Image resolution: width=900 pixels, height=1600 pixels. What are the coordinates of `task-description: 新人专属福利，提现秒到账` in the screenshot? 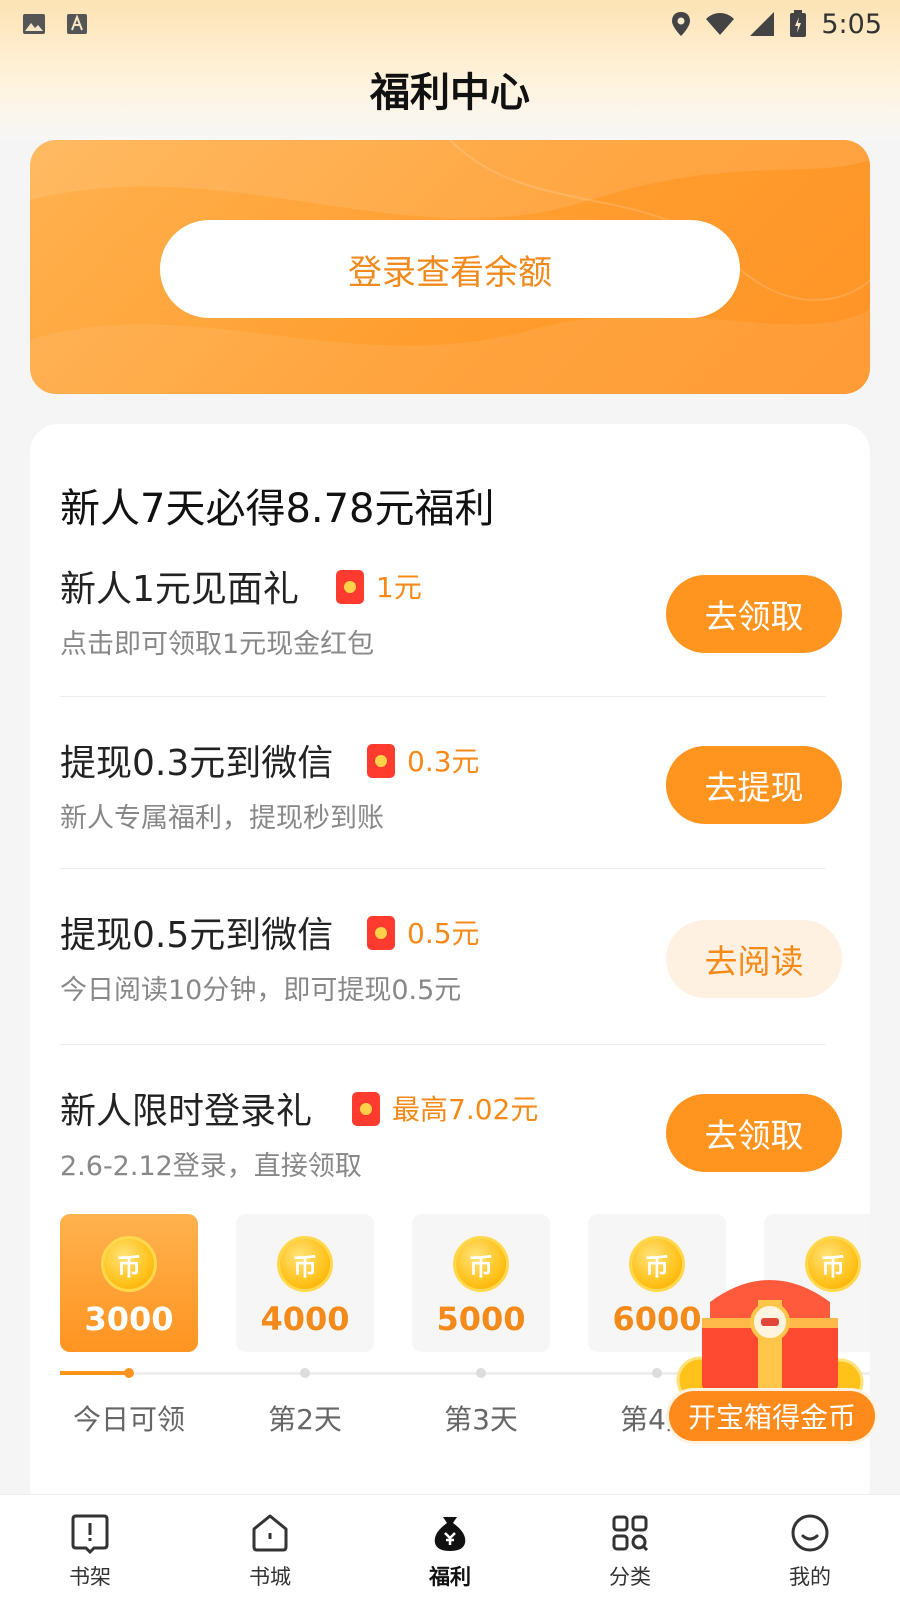 It's located at (222, 818).